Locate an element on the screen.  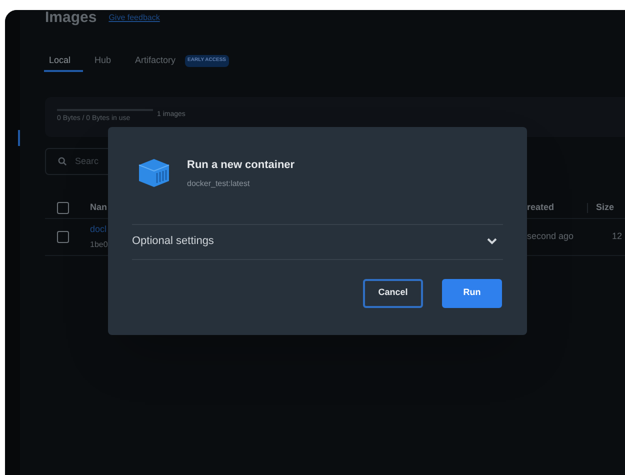
dialog-subtitle: docker_test:latest is located at coordinates (219, 184).